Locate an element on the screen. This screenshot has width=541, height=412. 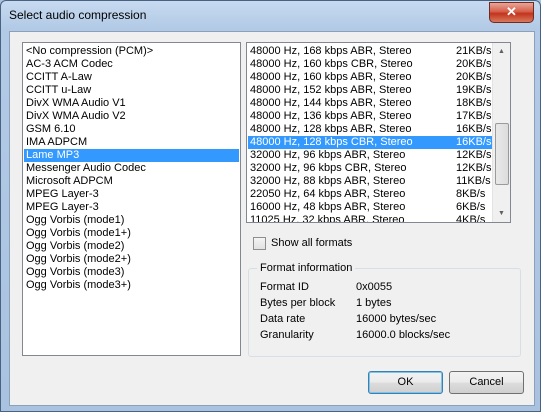
format-list-item: 32000 Hz, 88 kbps ABR, Stereo 11KB/s is located at coordinates (371, 181).